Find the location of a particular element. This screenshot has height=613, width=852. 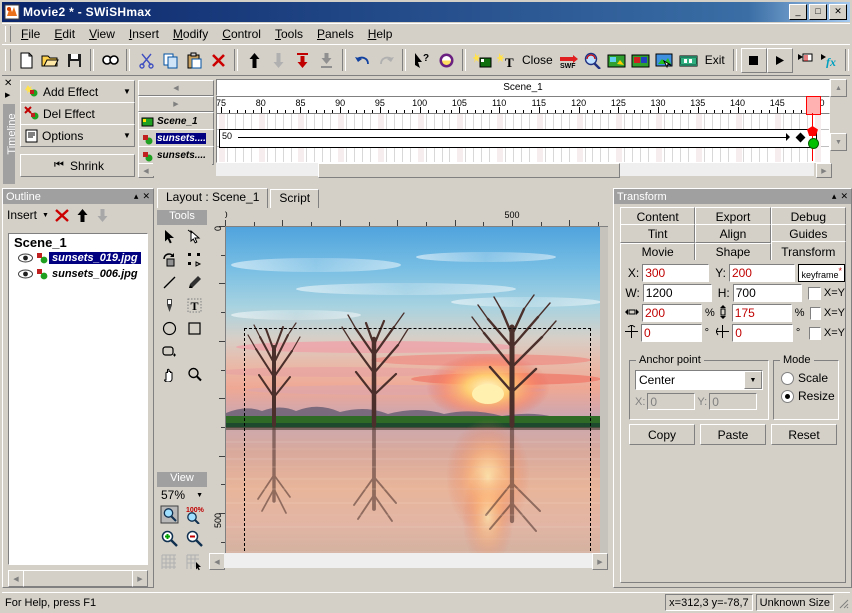

timeline-scroll-up-button: ▲ is located at coordinates (838, 88).